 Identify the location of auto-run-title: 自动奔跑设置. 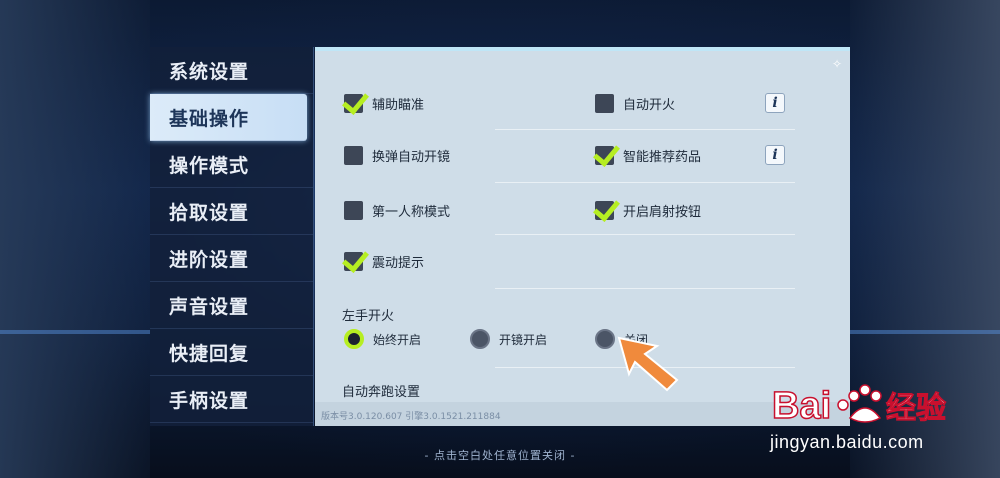
(381, 392).